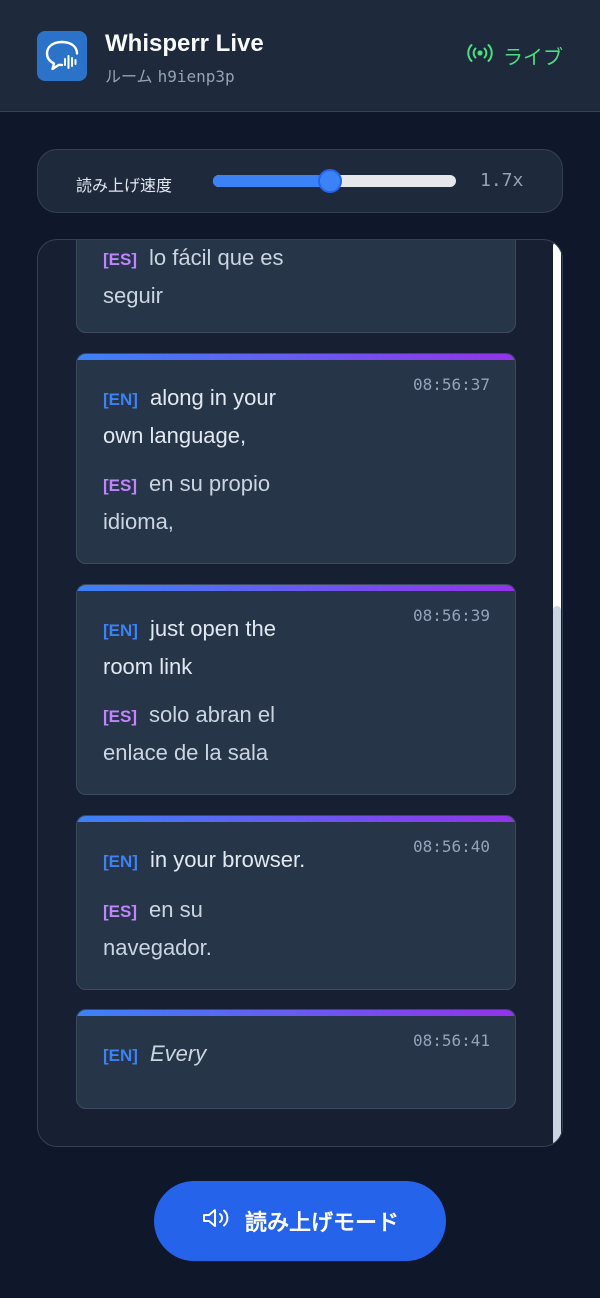  What do you see at coordinates (271, 181) in the screenshot?
I see `speed-slider-fill` at bounding box center [271, 181].